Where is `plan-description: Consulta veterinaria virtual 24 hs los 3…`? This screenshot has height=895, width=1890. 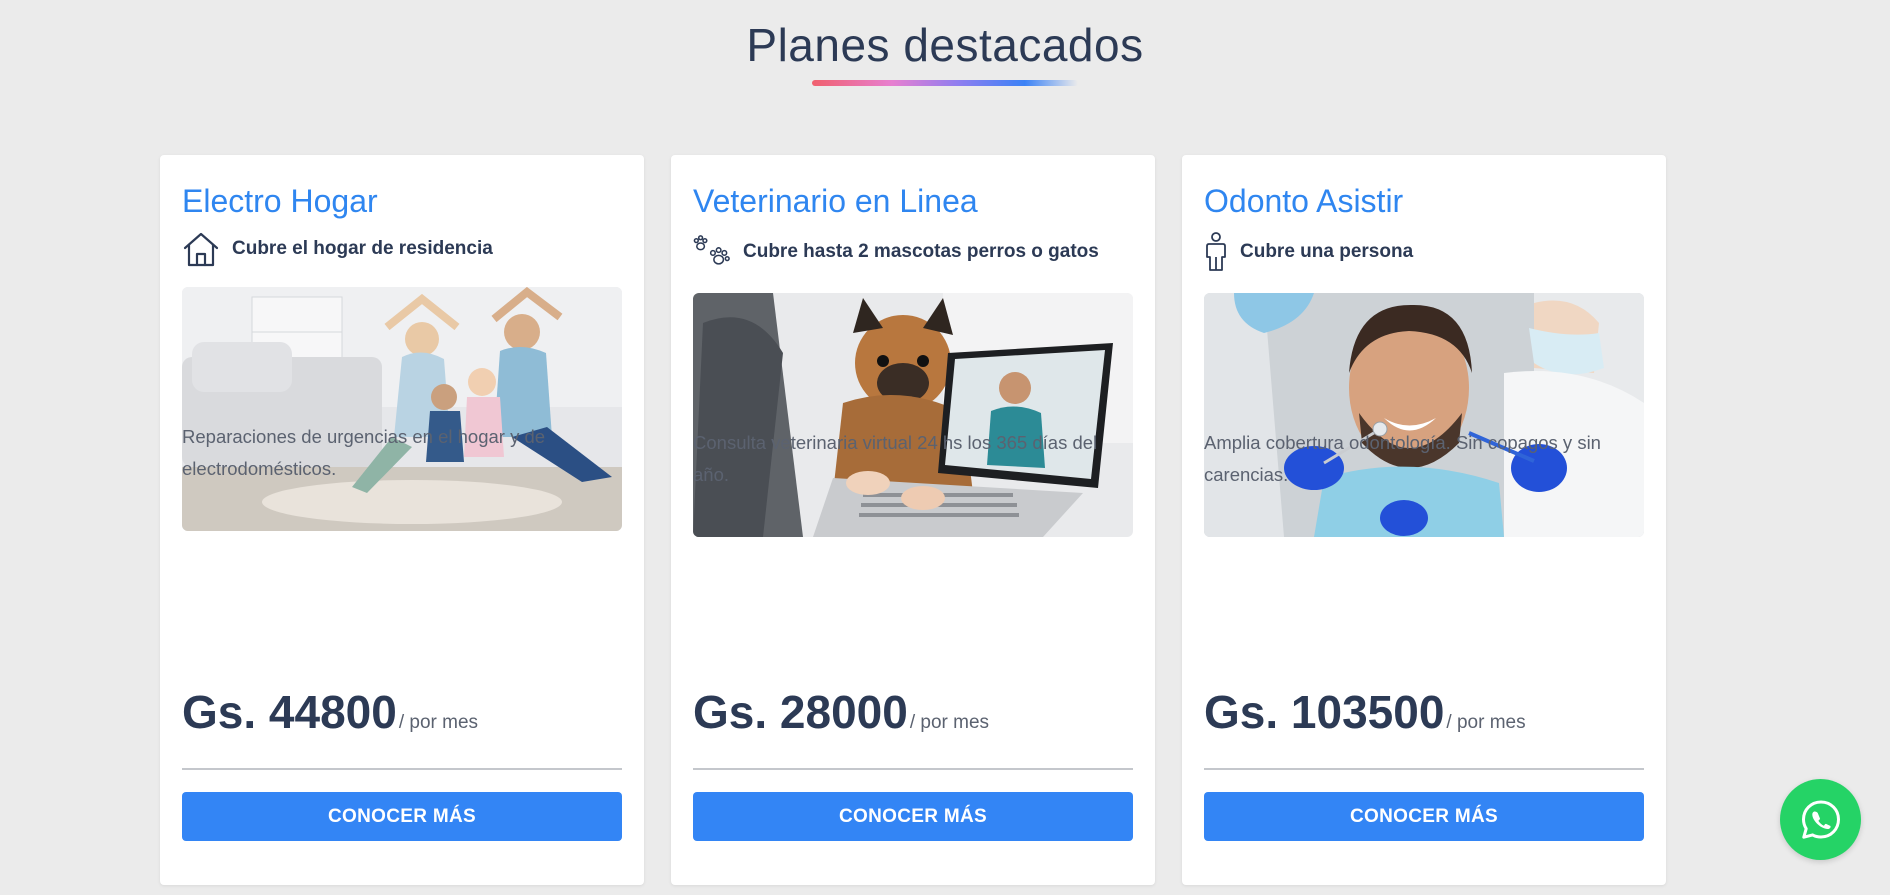 plan-description: Consulta veterinaria virtual 24 hs los 3… is located at coordinates (895, 458).